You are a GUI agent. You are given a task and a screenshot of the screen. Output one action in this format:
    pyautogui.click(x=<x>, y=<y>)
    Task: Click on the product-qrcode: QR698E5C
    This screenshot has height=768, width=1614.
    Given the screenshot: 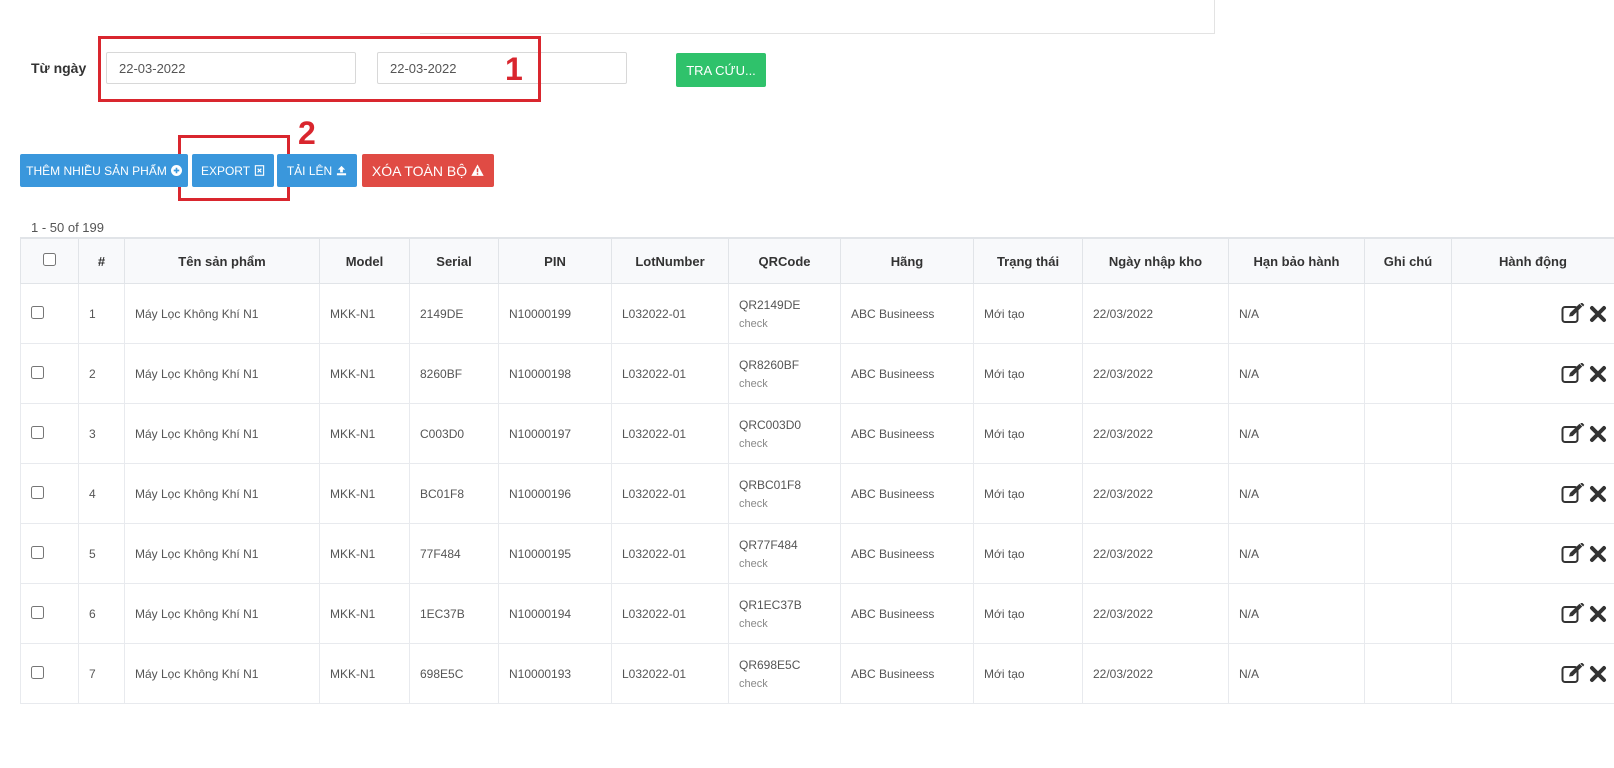 What is the action you would take?
    pyautogui.click(x=770, y=664)
    